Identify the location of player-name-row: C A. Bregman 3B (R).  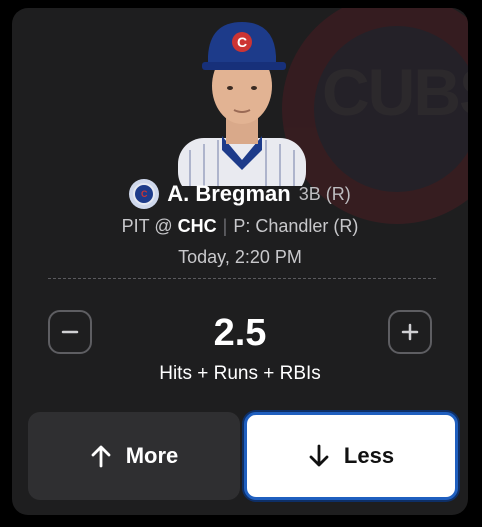
(240, 194).